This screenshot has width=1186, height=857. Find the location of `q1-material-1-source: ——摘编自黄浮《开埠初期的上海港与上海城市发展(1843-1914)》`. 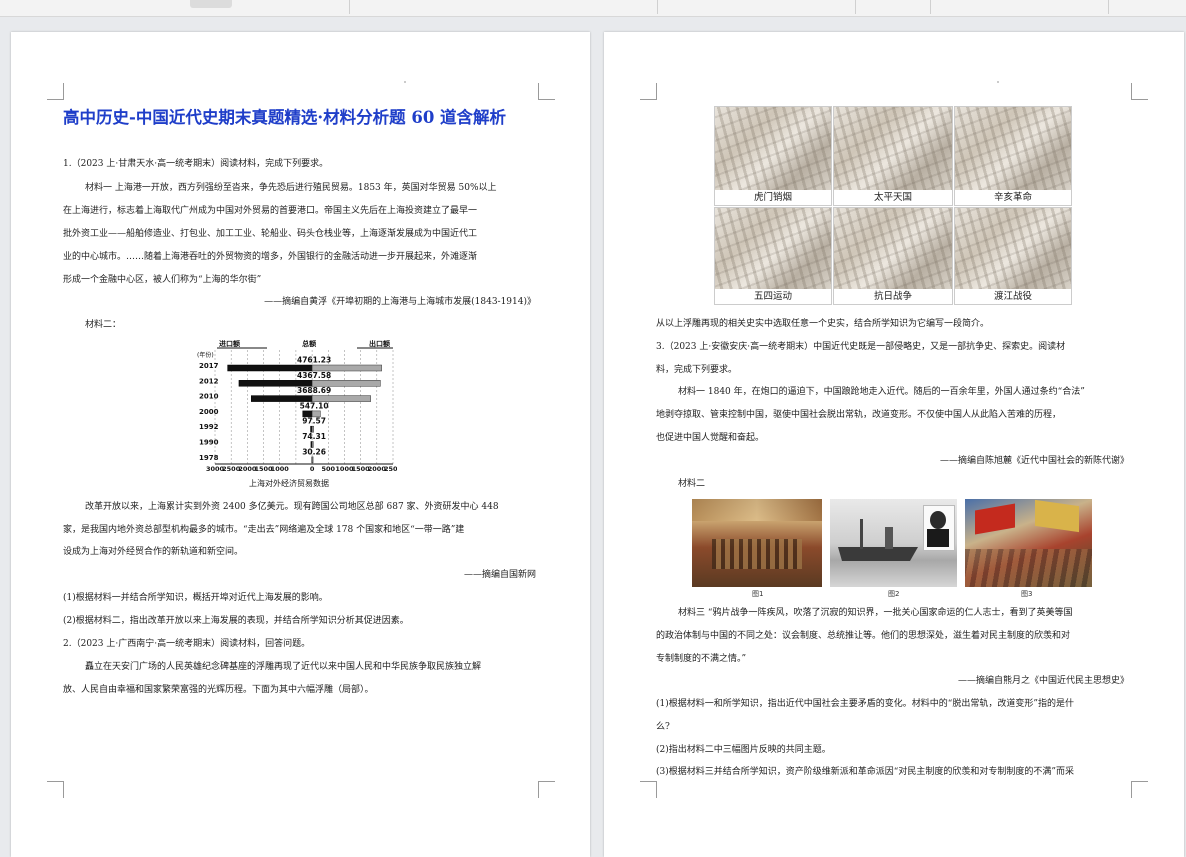

q1-material-1-source: ——摘编自黄浮《开埠初期的上海港与上海城市发展(1843-1914)》 is located at coordinates (400, 302).